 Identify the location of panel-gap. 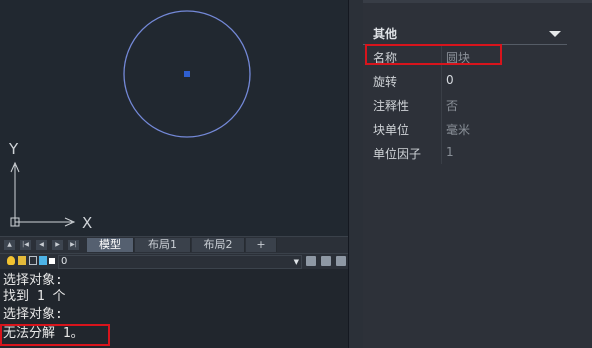
(356, 174).